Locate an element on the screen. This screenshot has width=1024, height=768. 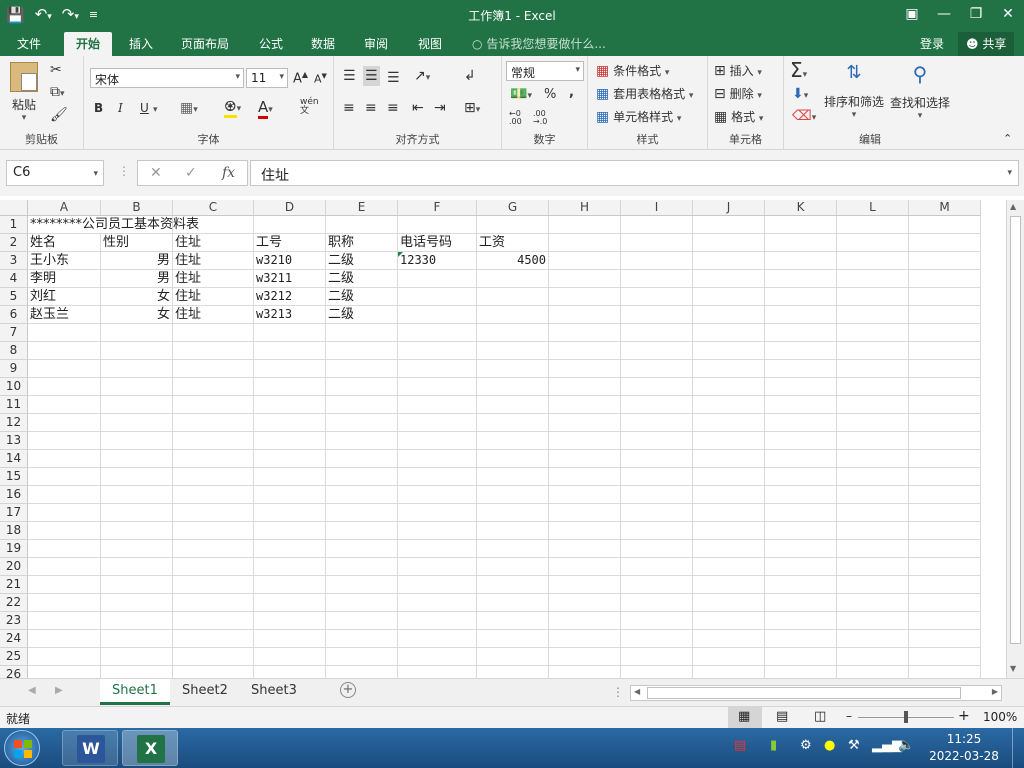
page-break-view-icon: ◫ is located at coordinates (820, 716).